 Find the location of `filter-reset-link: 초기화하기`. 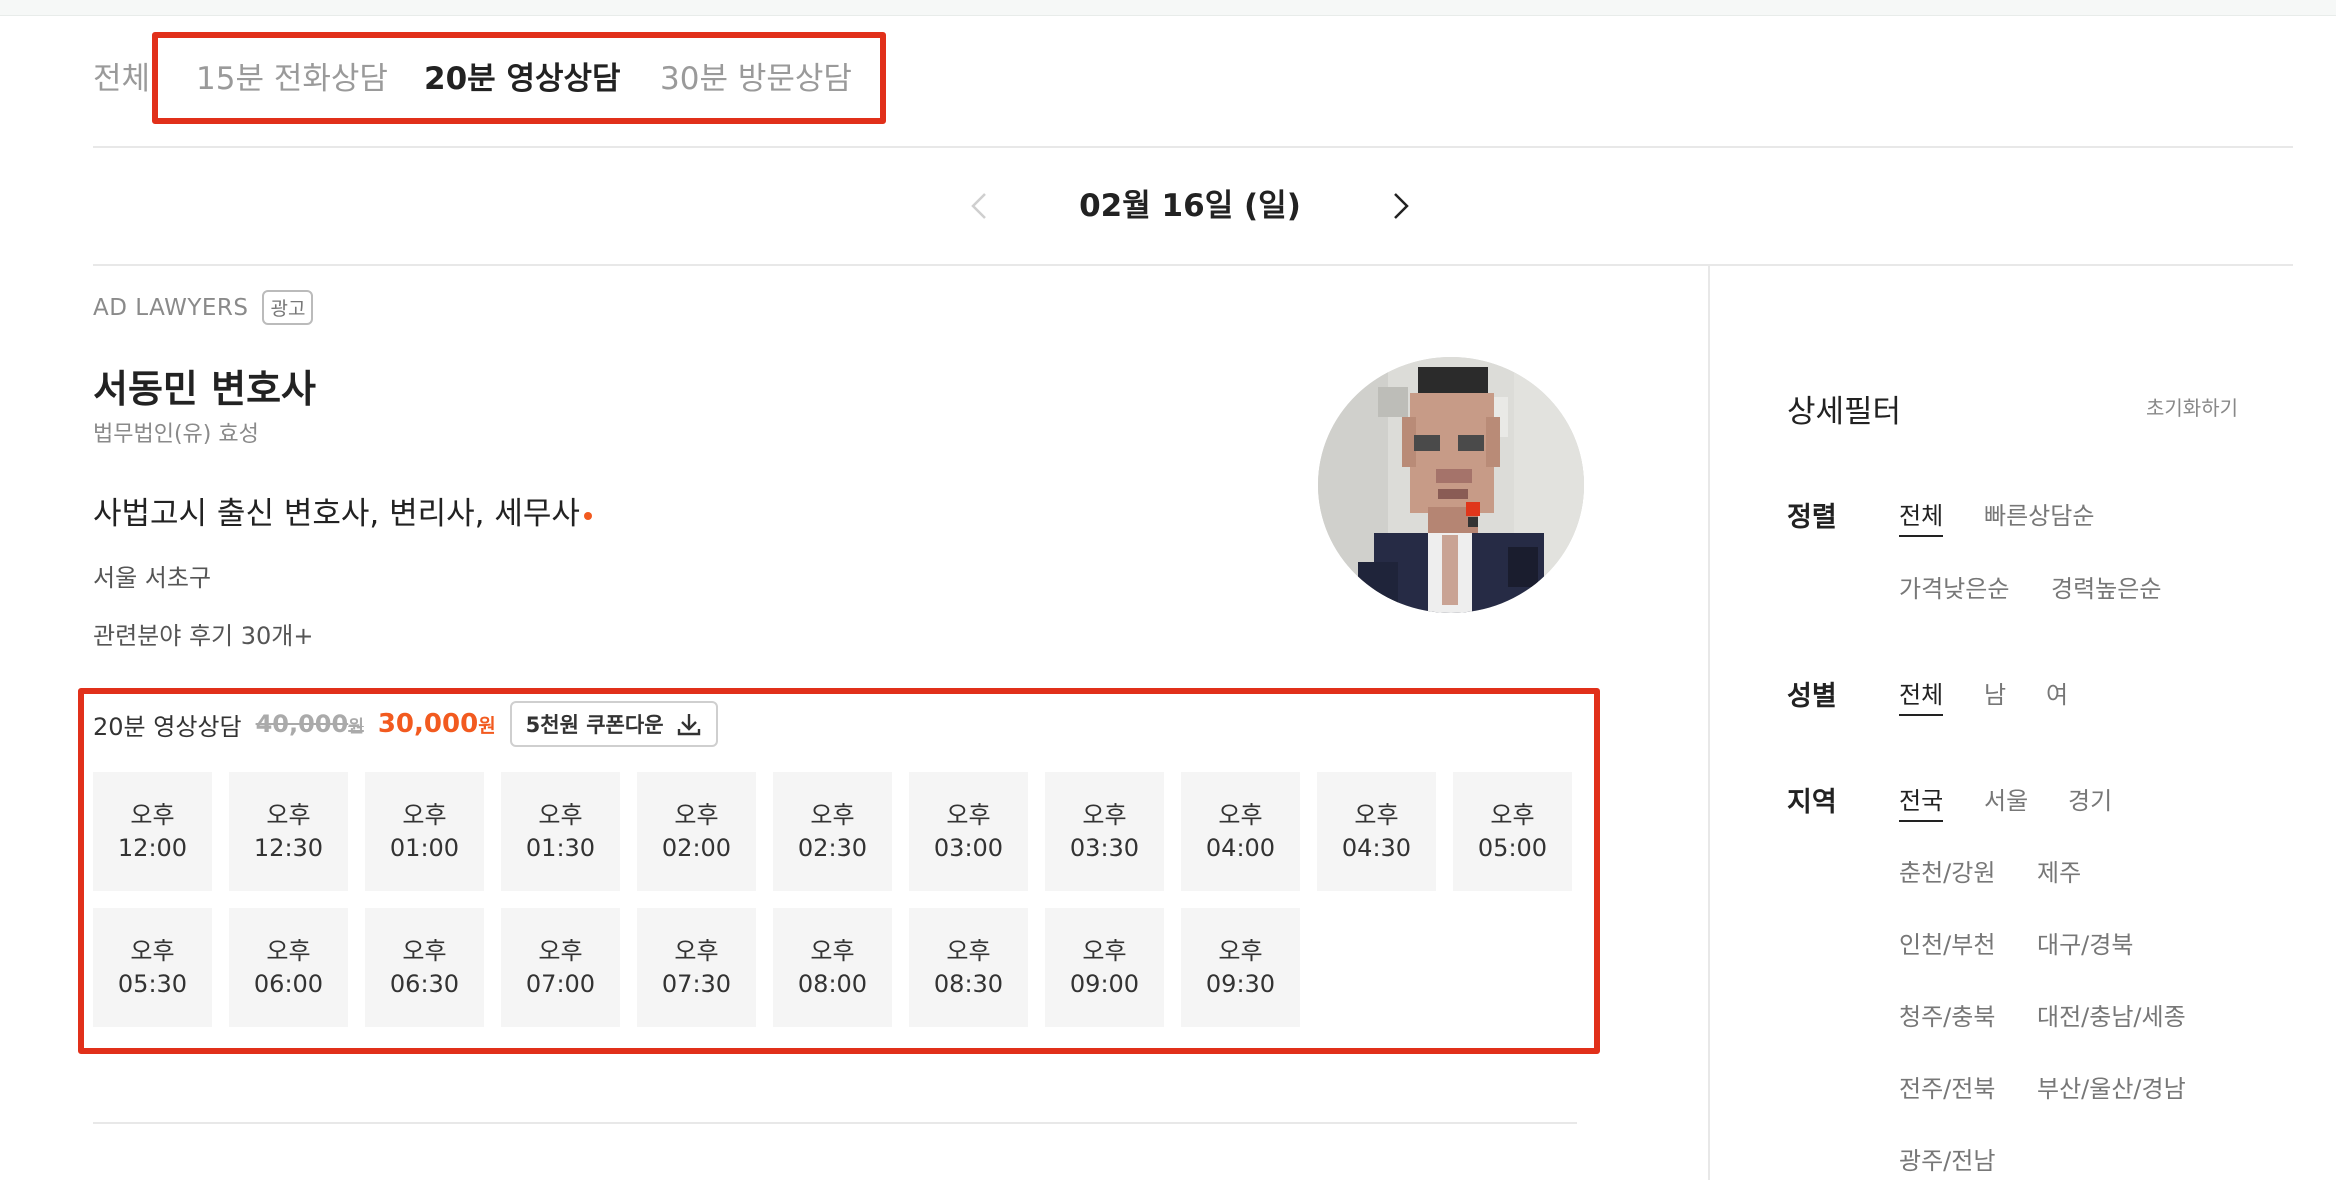

filter-reset-link: 초기화하기 is located at coordinates (2192, 406).